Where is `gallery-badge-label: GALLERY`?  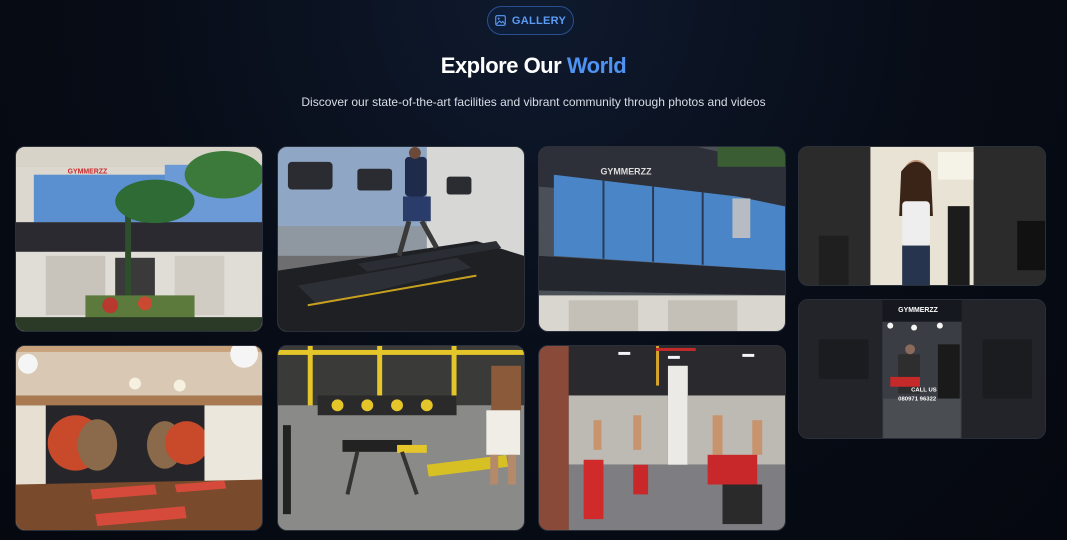
gallery-badge-label: GALLERY is located at coordinates (539, 20).